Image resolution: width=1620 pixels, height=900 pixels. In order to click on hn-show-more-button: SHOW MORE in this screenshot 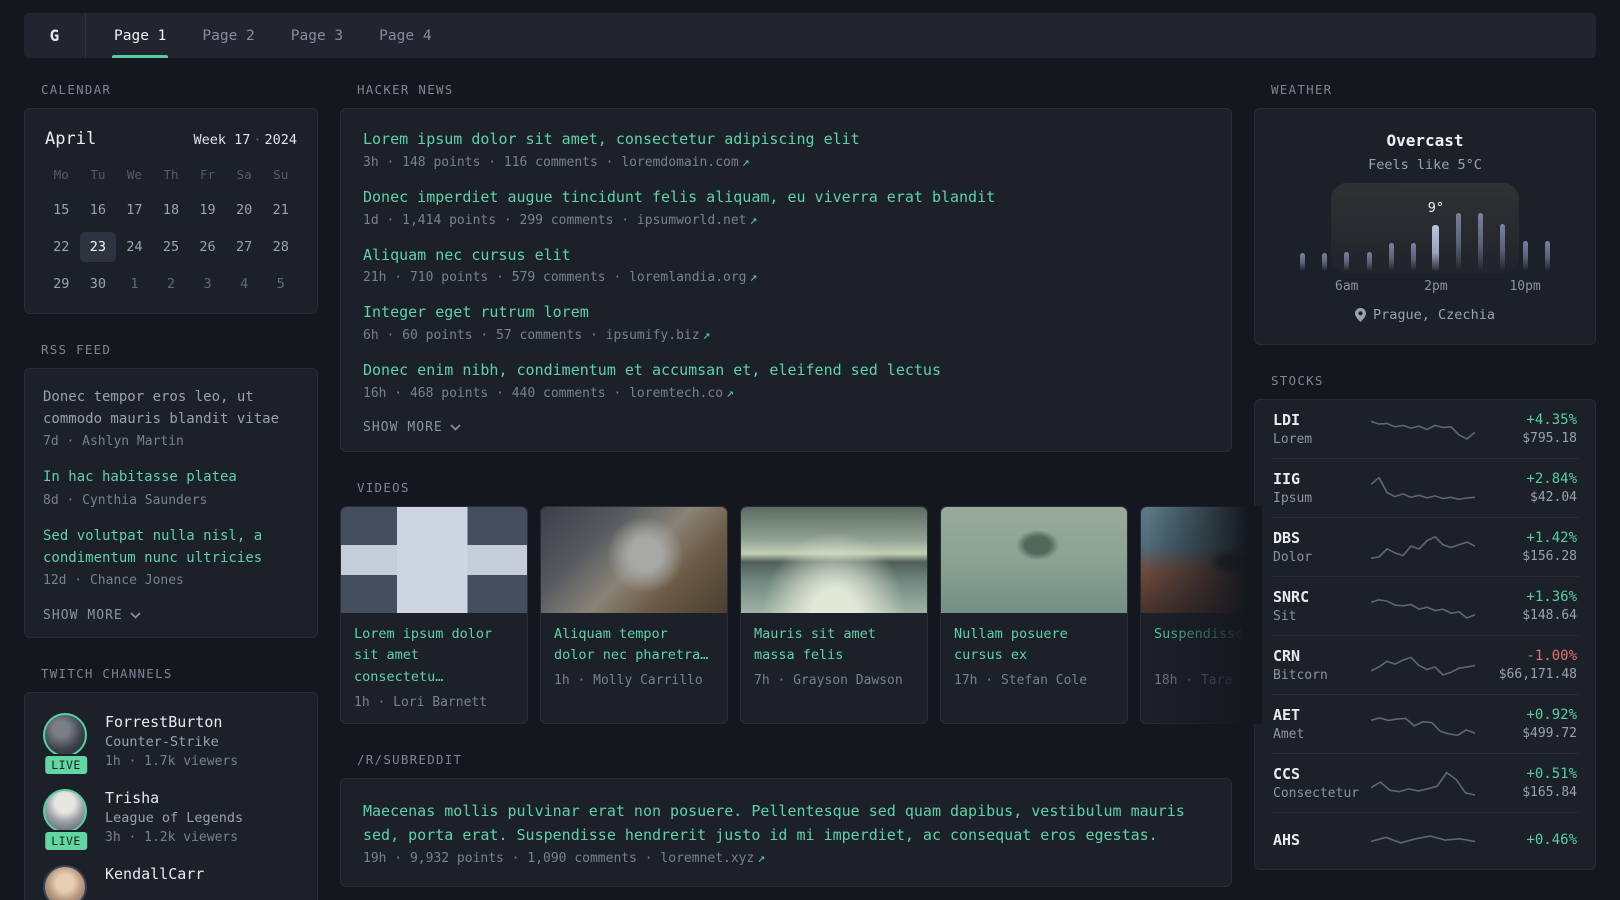, I will do `click(412, 427)`.